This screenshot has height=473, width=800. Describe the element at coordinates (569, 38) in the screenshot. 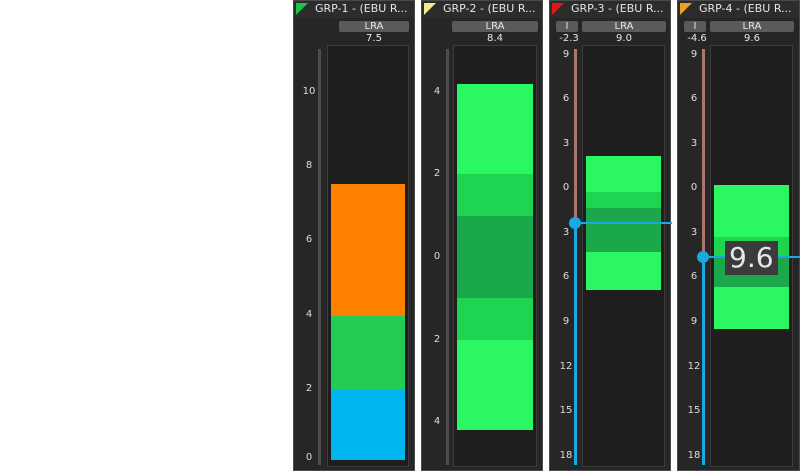

I see `integrated-value: -2.3` at that location.